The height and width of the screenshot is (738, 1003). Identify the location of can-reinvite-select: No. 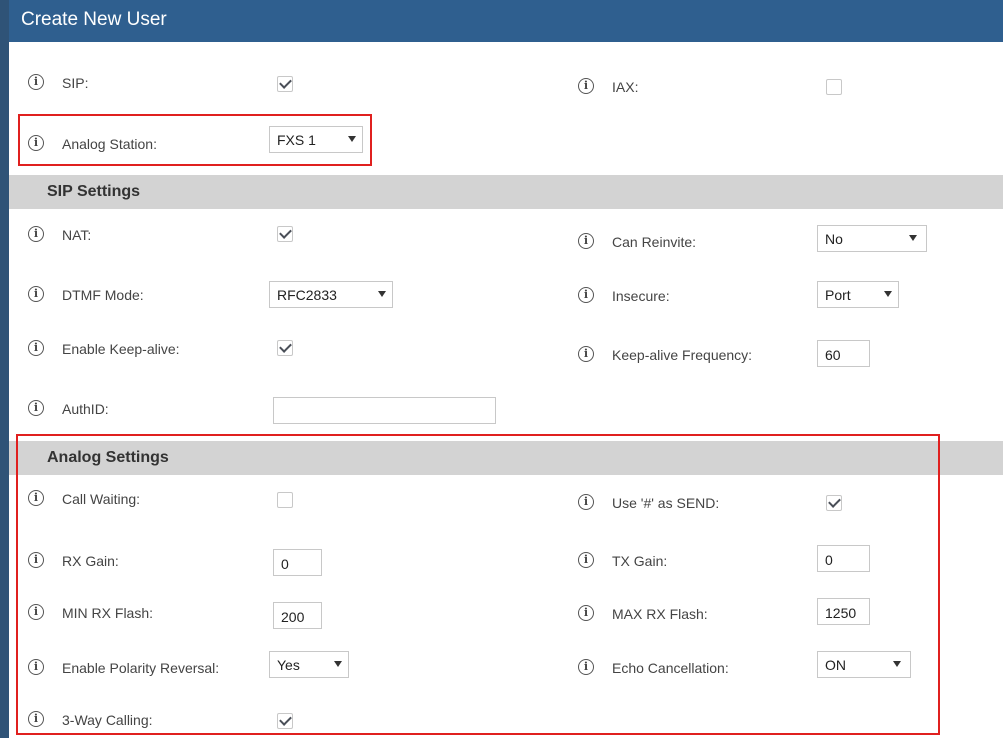
(872, 238).